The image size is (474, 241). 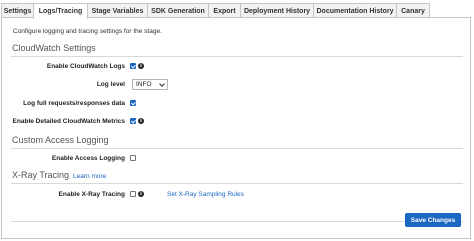 I want to click on log-level-value: INFO, so click(x=144, y=84).